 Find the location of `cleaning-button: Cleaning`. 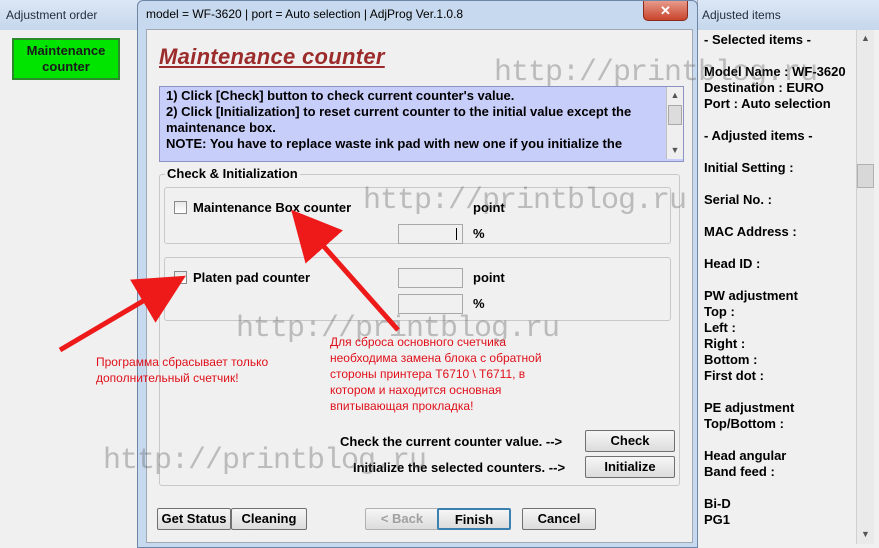

cleaning-button: Cleaning is located at coordinates (269, 519).